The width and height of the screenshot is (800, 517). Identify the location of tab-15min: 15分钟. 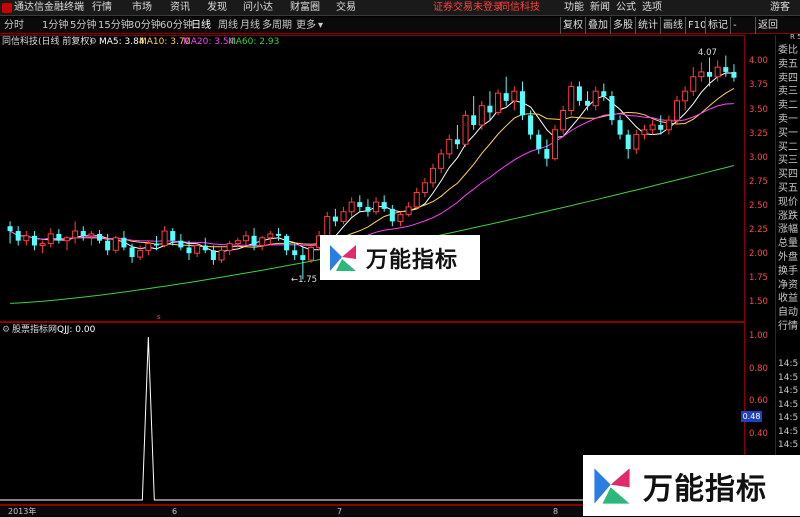
(114, 25).